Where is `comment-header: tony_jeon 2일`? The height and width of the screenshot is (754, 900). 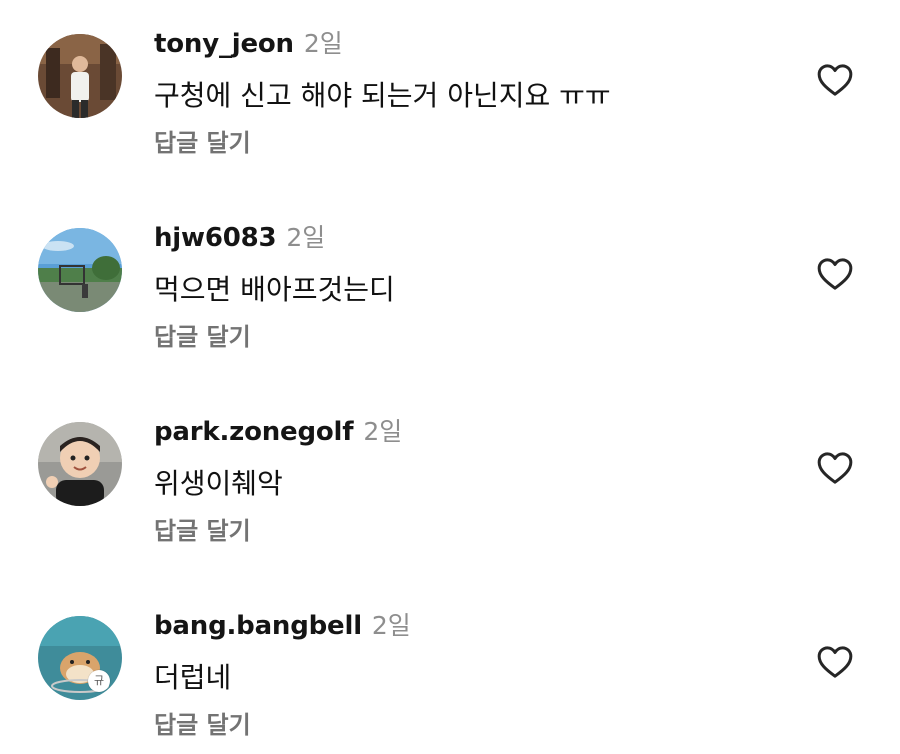
comment-header: tony_jeon 2일 is located at coordinates (248, 45).